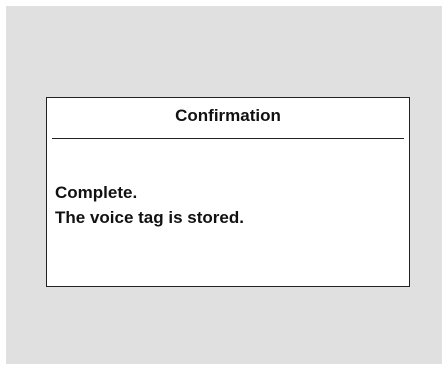 This screenshot has height=370, width=448. I want to click on message-line-complete: Complete., so click(96, 192).